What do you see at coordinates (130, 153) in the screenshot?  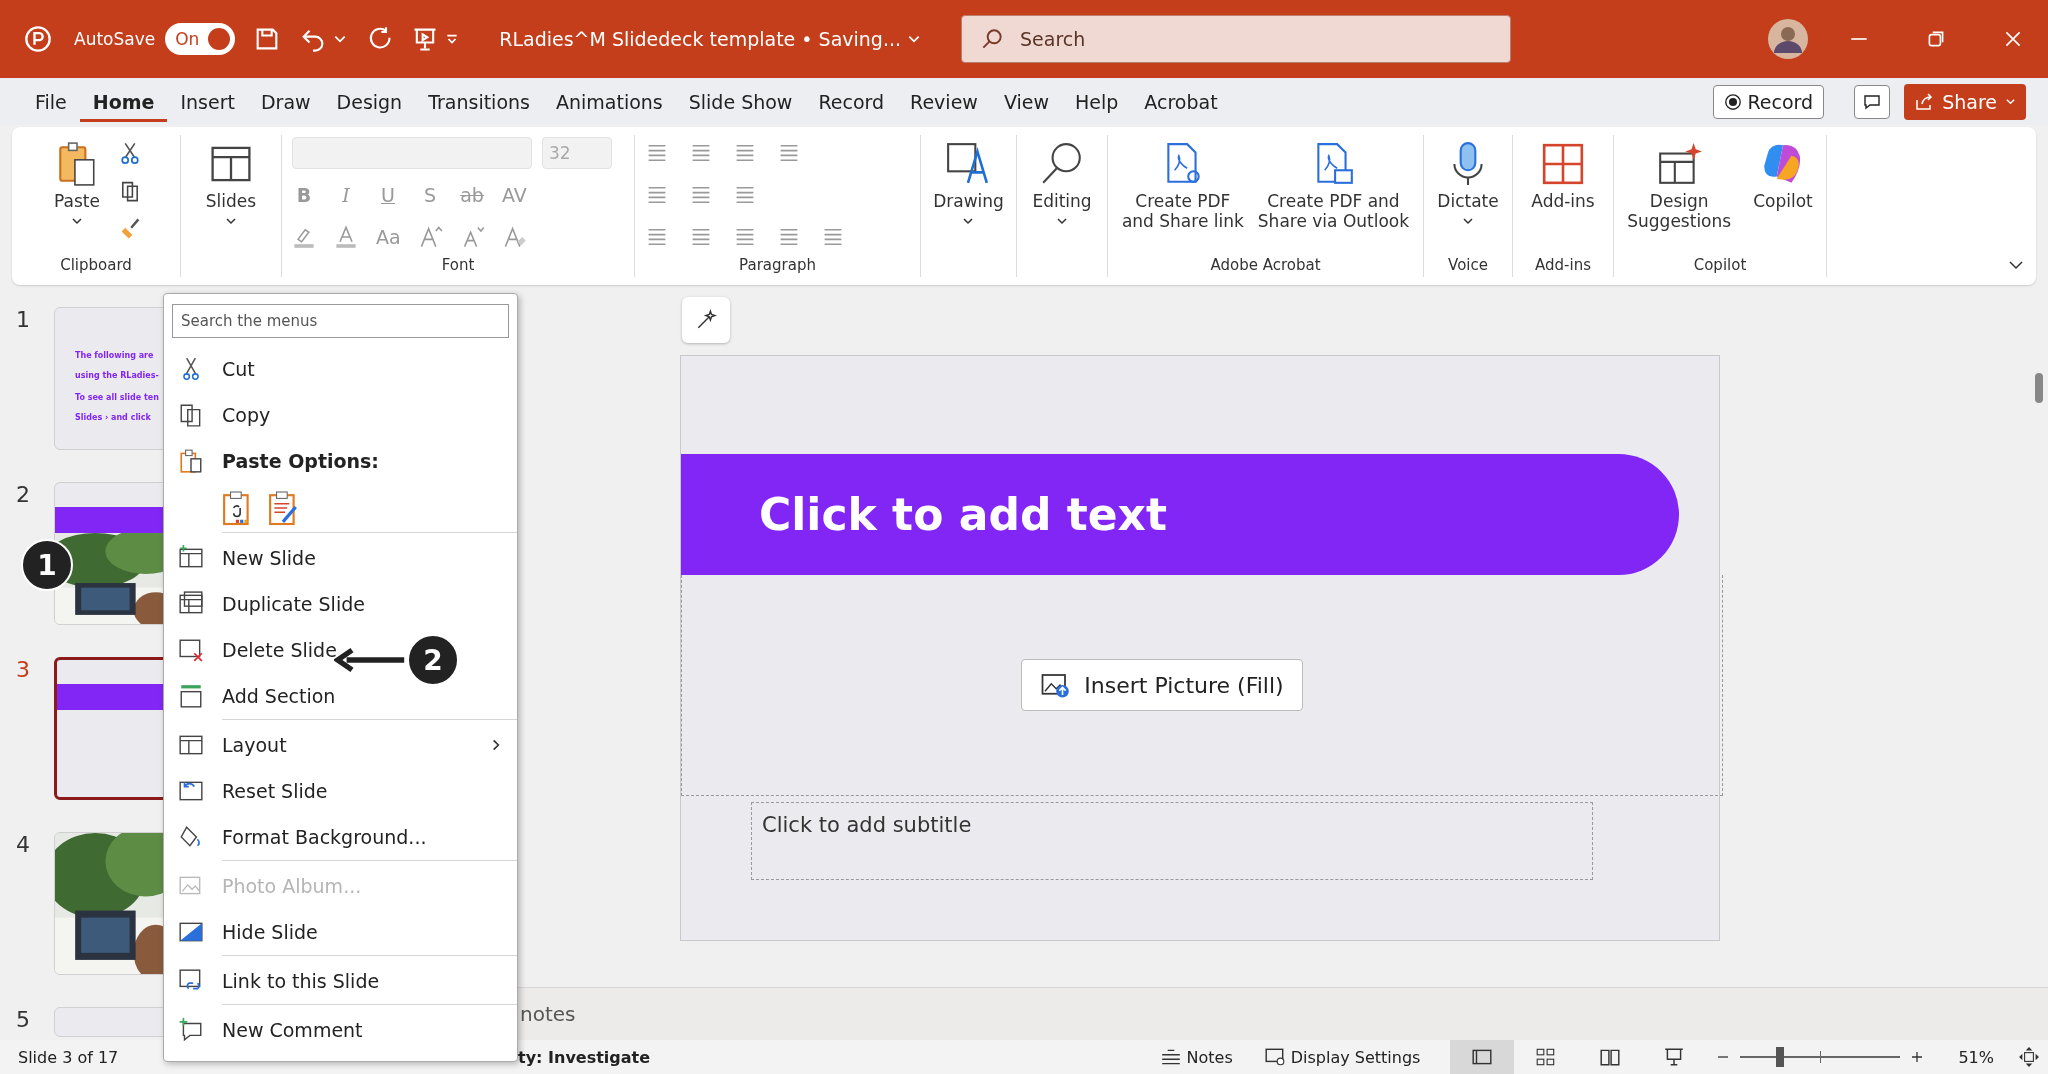 I see `scissors-icon` at bounding box center [130, 153].